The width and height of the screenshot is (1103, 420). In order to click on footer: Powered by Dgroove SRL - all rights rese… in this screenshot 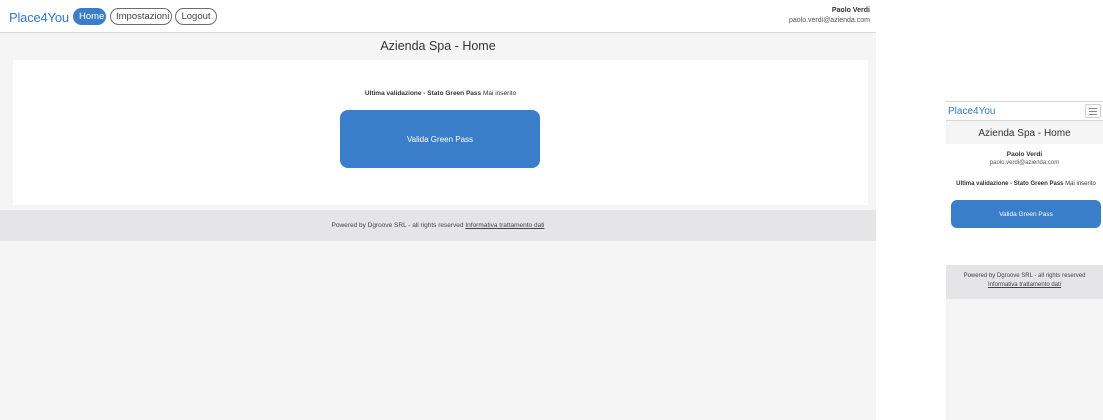, I will do `click(438, 225)`.